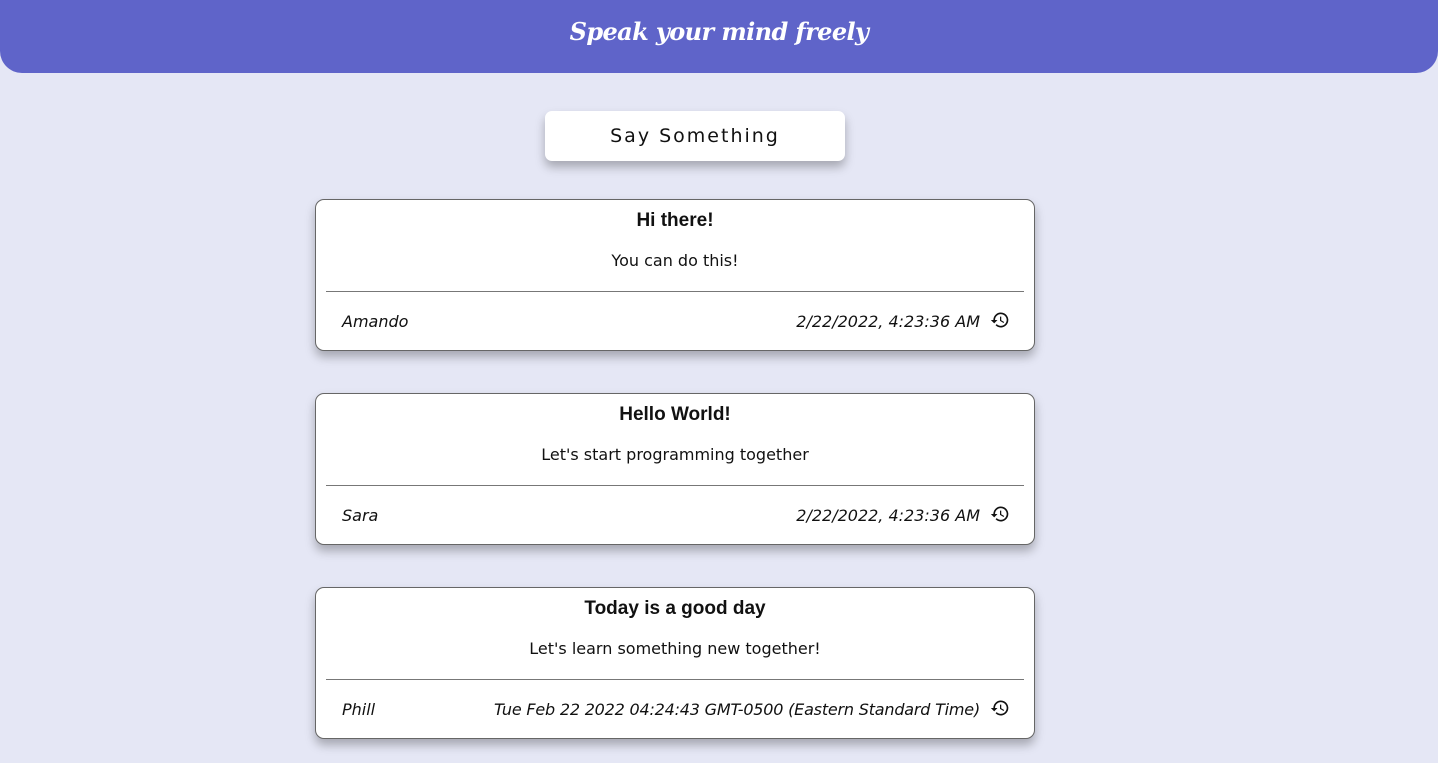 This screenshot has width=1438, height=763. What do you see at coordinates (675, 648) in the screenshot?
I see `post-body: Let's learn something new together!` at bounding box center [675, 648].